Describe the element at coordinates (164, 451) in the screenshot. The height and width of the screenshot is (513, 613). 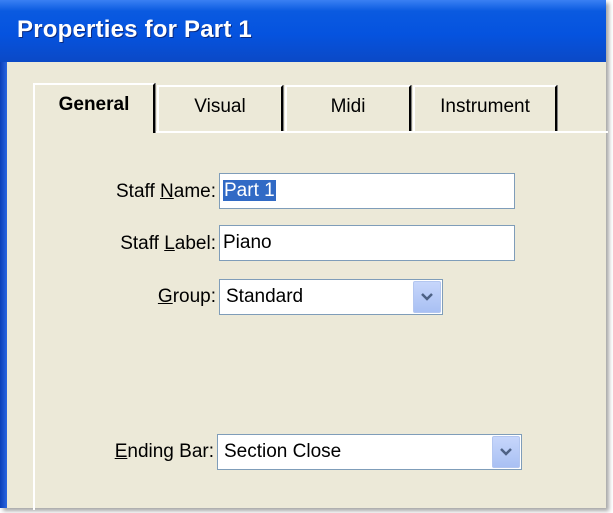
I see `ending-bar-label: Ending Bar:` at that location.